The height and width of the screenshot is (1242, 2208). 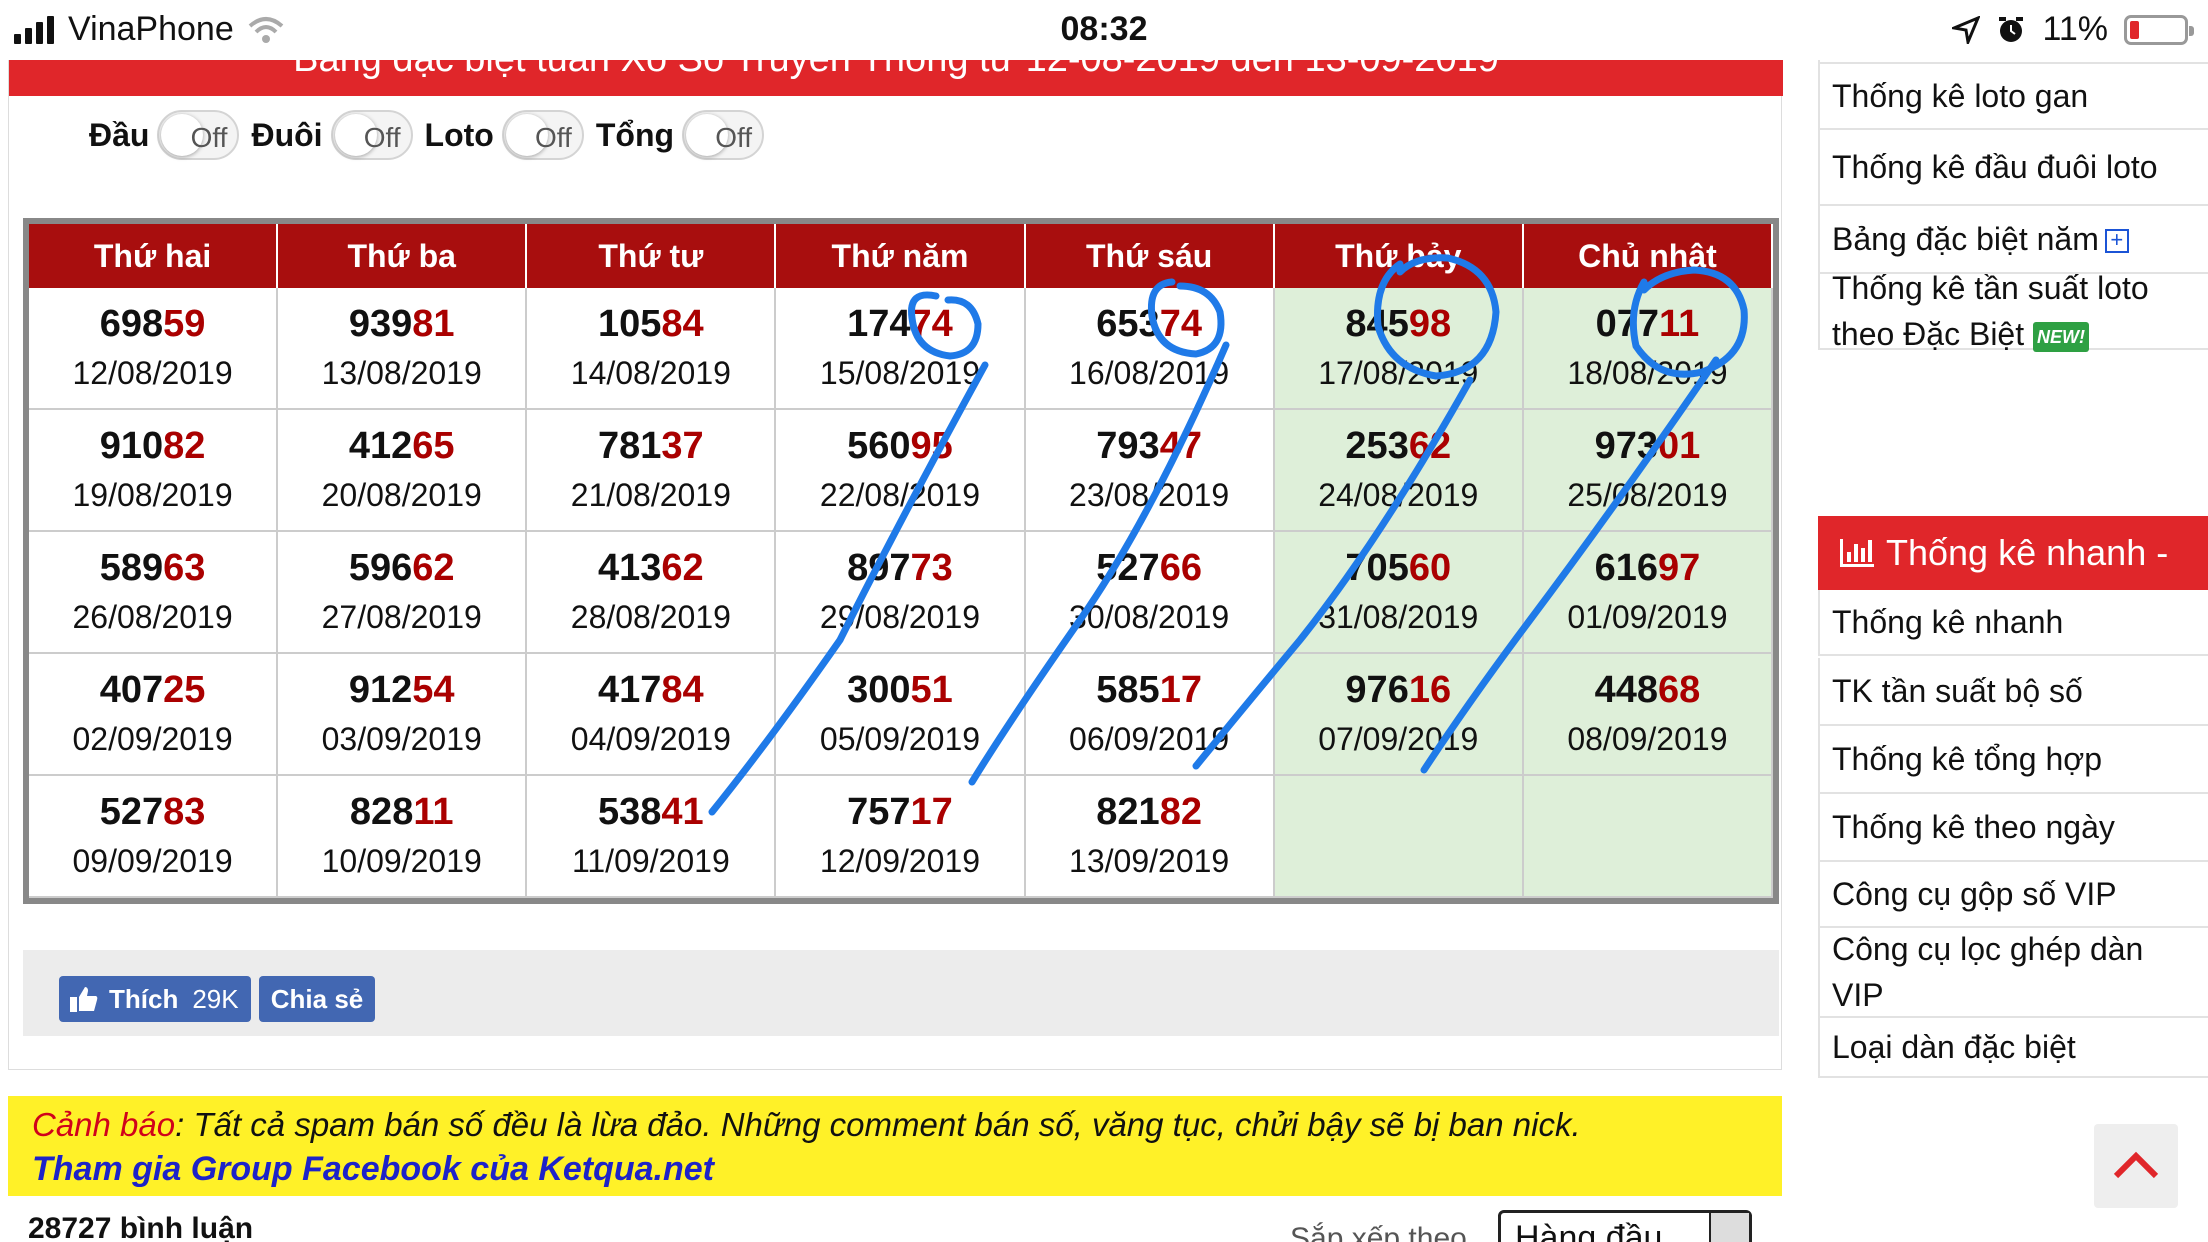 I want to click on sidebar-item-text: Thống kê tần suất loto theo Đặc Biệt, so click(x=1990, y=310).